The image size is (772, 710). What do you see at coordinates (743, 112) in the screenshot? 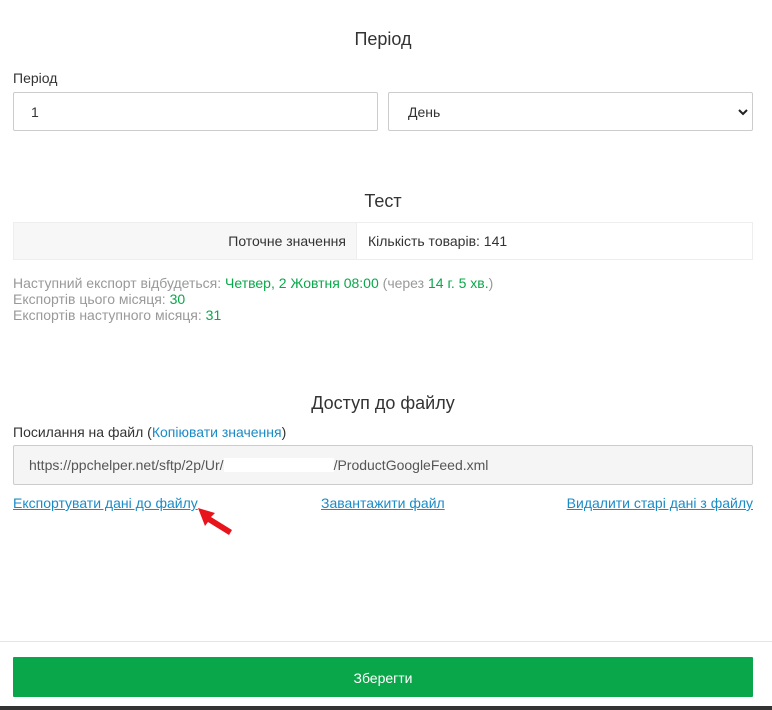
I see `chevron-down-icon` at bounding box center [743, 112].